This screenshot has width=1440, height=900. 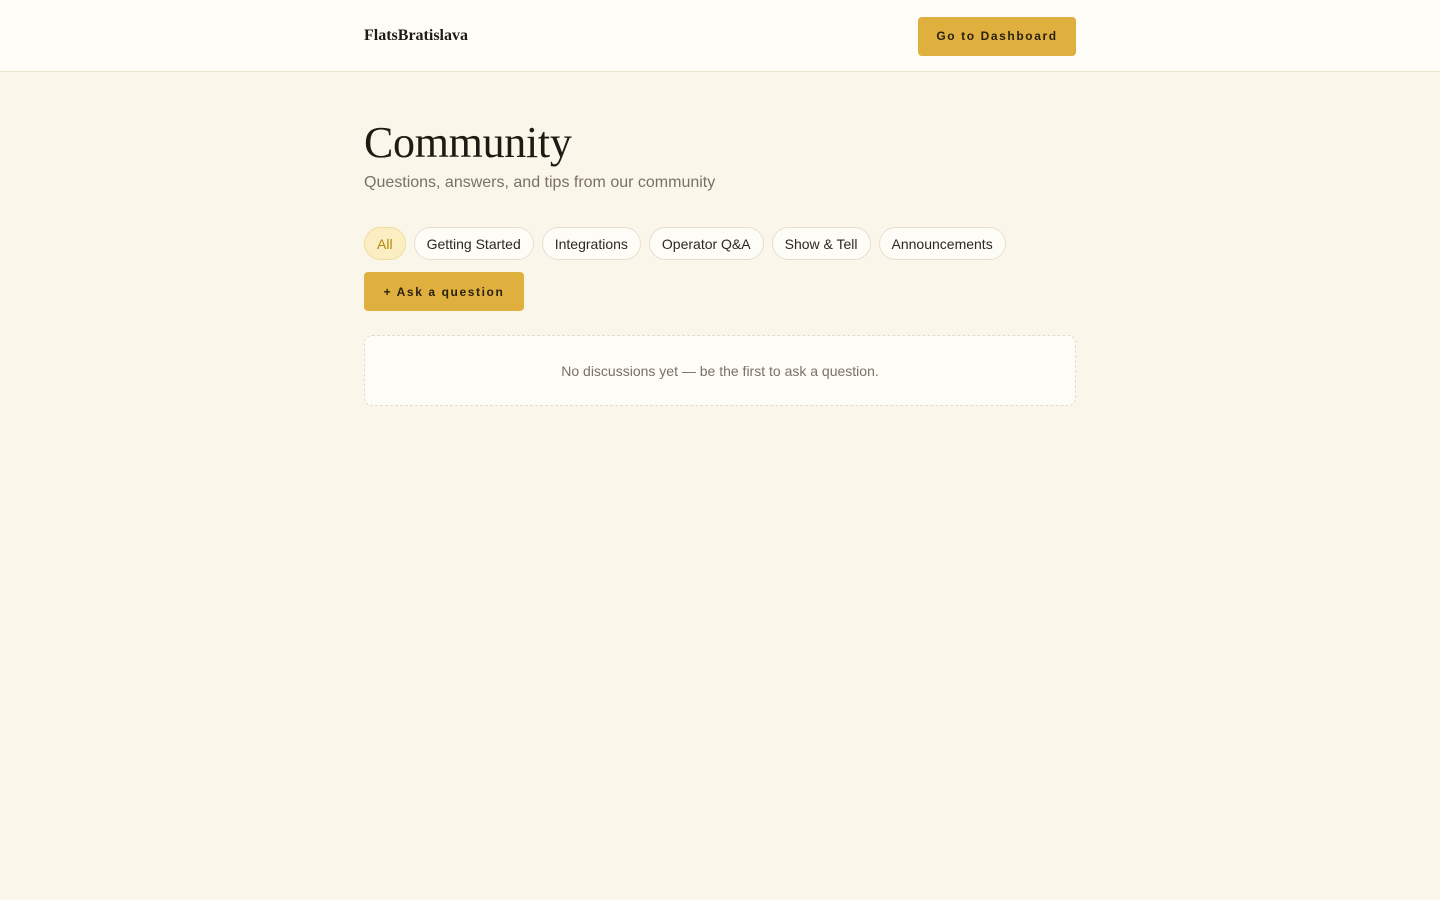 What do you see at coordinates (468, 142) in the screenshot?
I see `page-title: Community` at bounding box center [468, 142].